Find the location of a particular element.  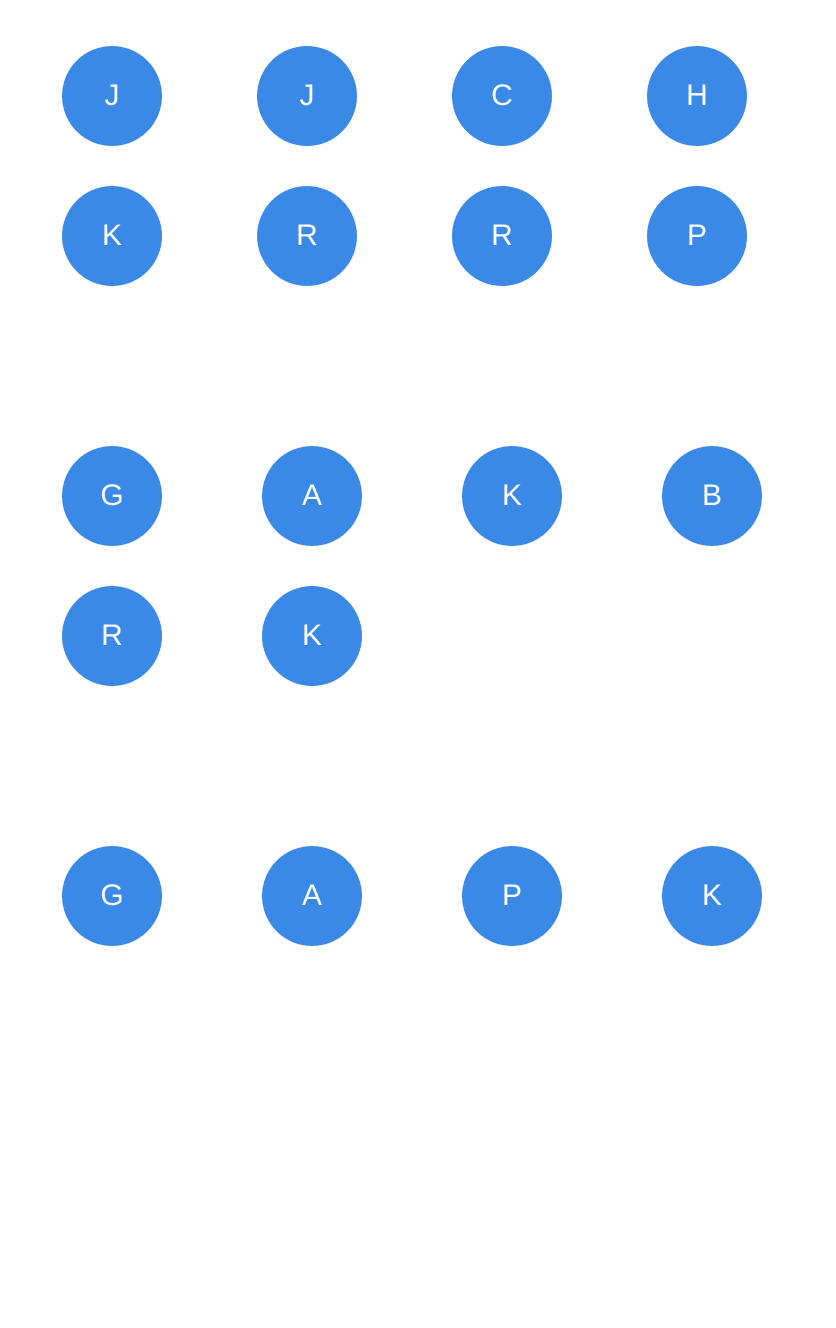

avatar: C is located at coordinates (502, 96).